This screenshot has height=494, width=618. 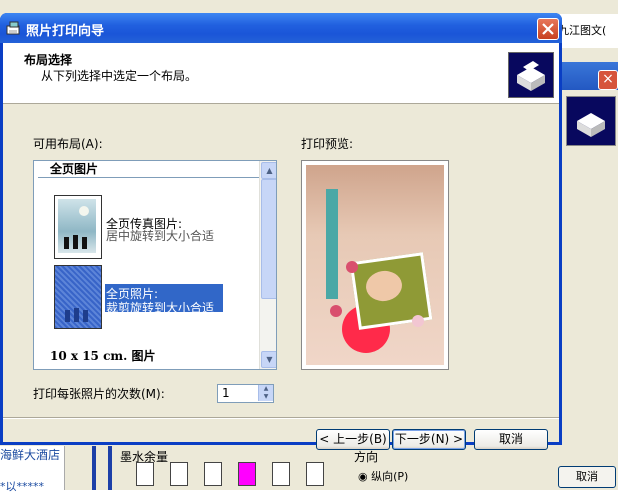 What do you see at coordinates (78, 297) in the screenshot?
I see `layout-thumbnail-photo` at bounding box center [78, 297].